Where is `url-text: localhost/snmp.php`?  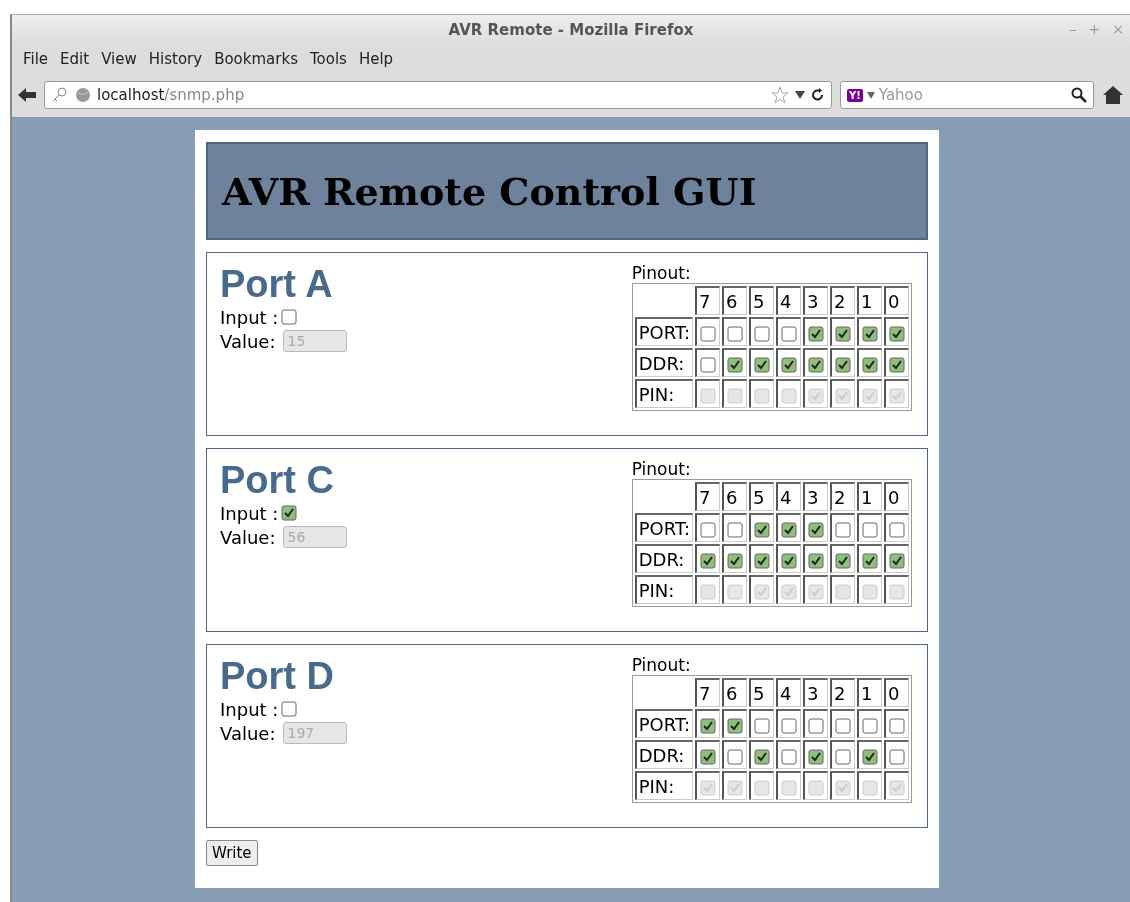 url-text: localhost/snmp.php is located at coordinates (171, 95).